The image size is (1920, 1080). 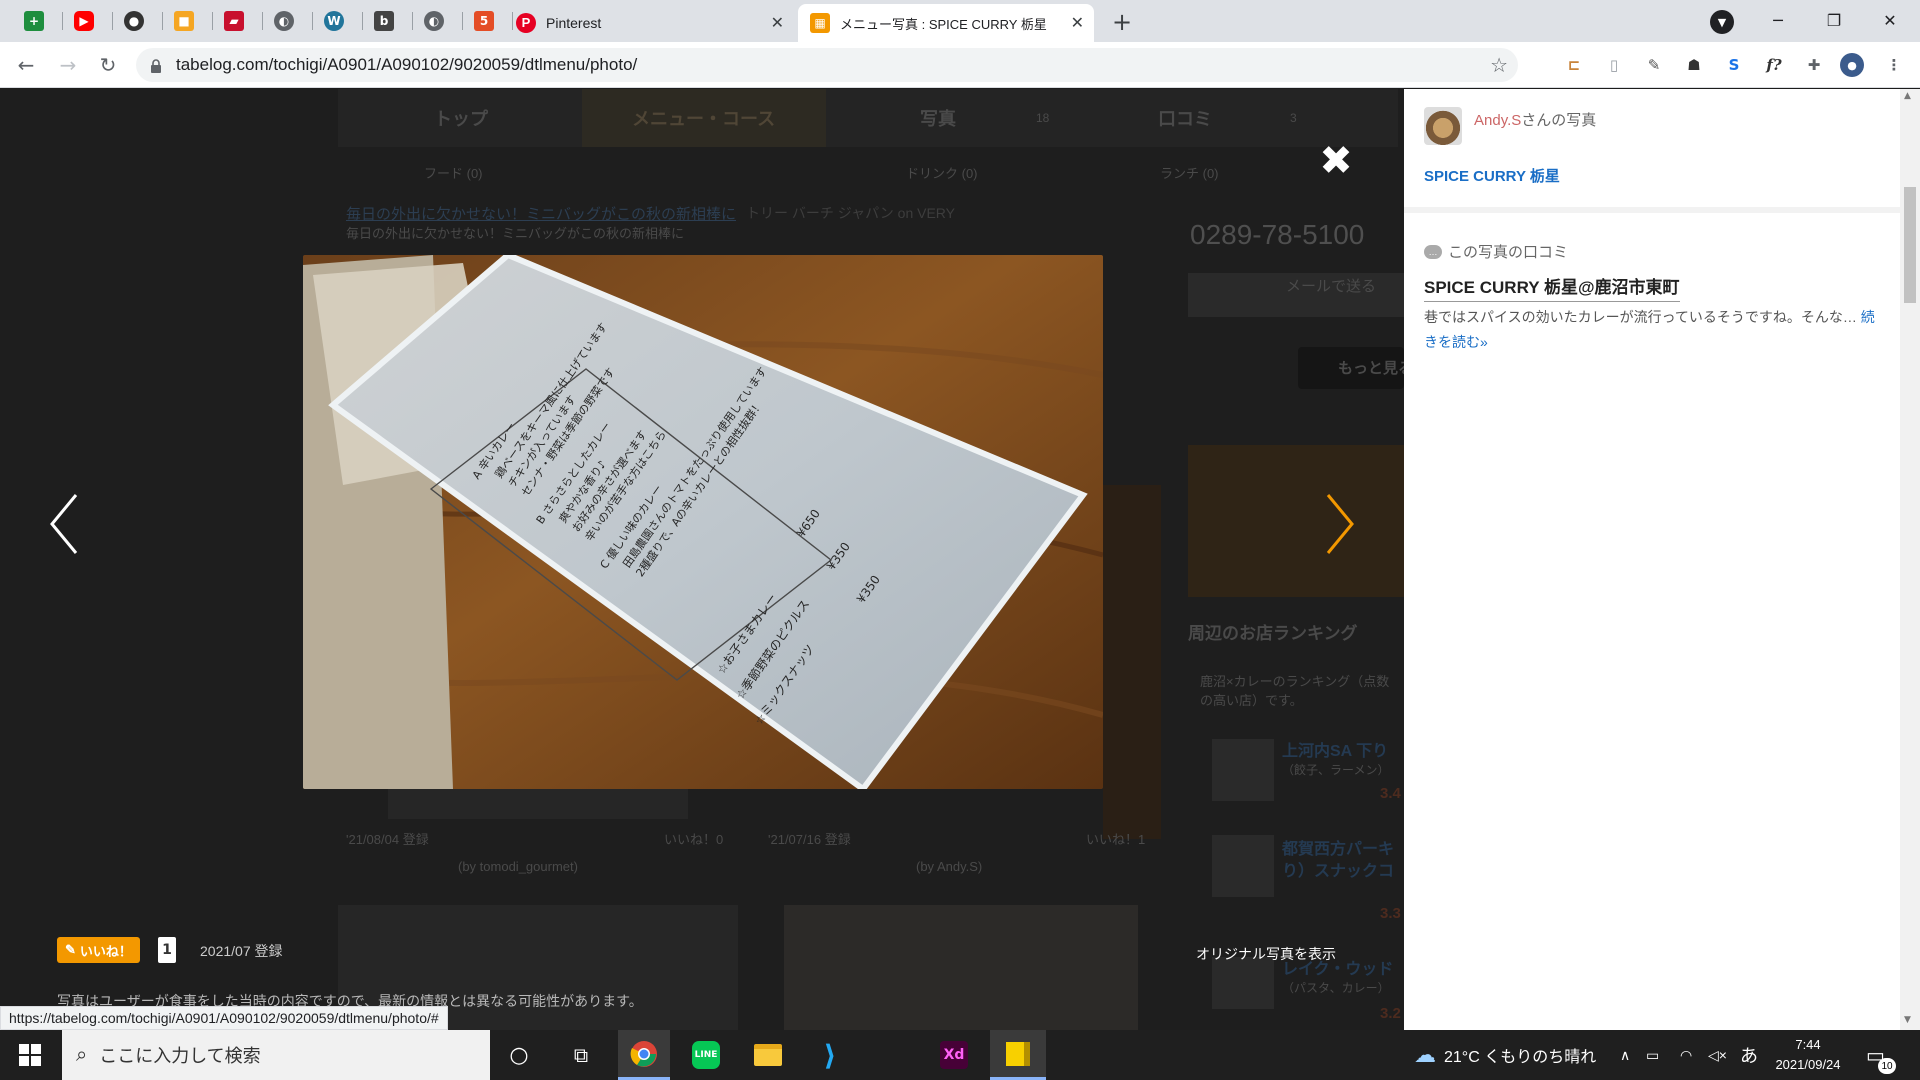 What do you see at coordinates (1574, 65) in the screenshot?
I see `extension-ruler-icon: ⊏` at bounding box center [1574, 65].